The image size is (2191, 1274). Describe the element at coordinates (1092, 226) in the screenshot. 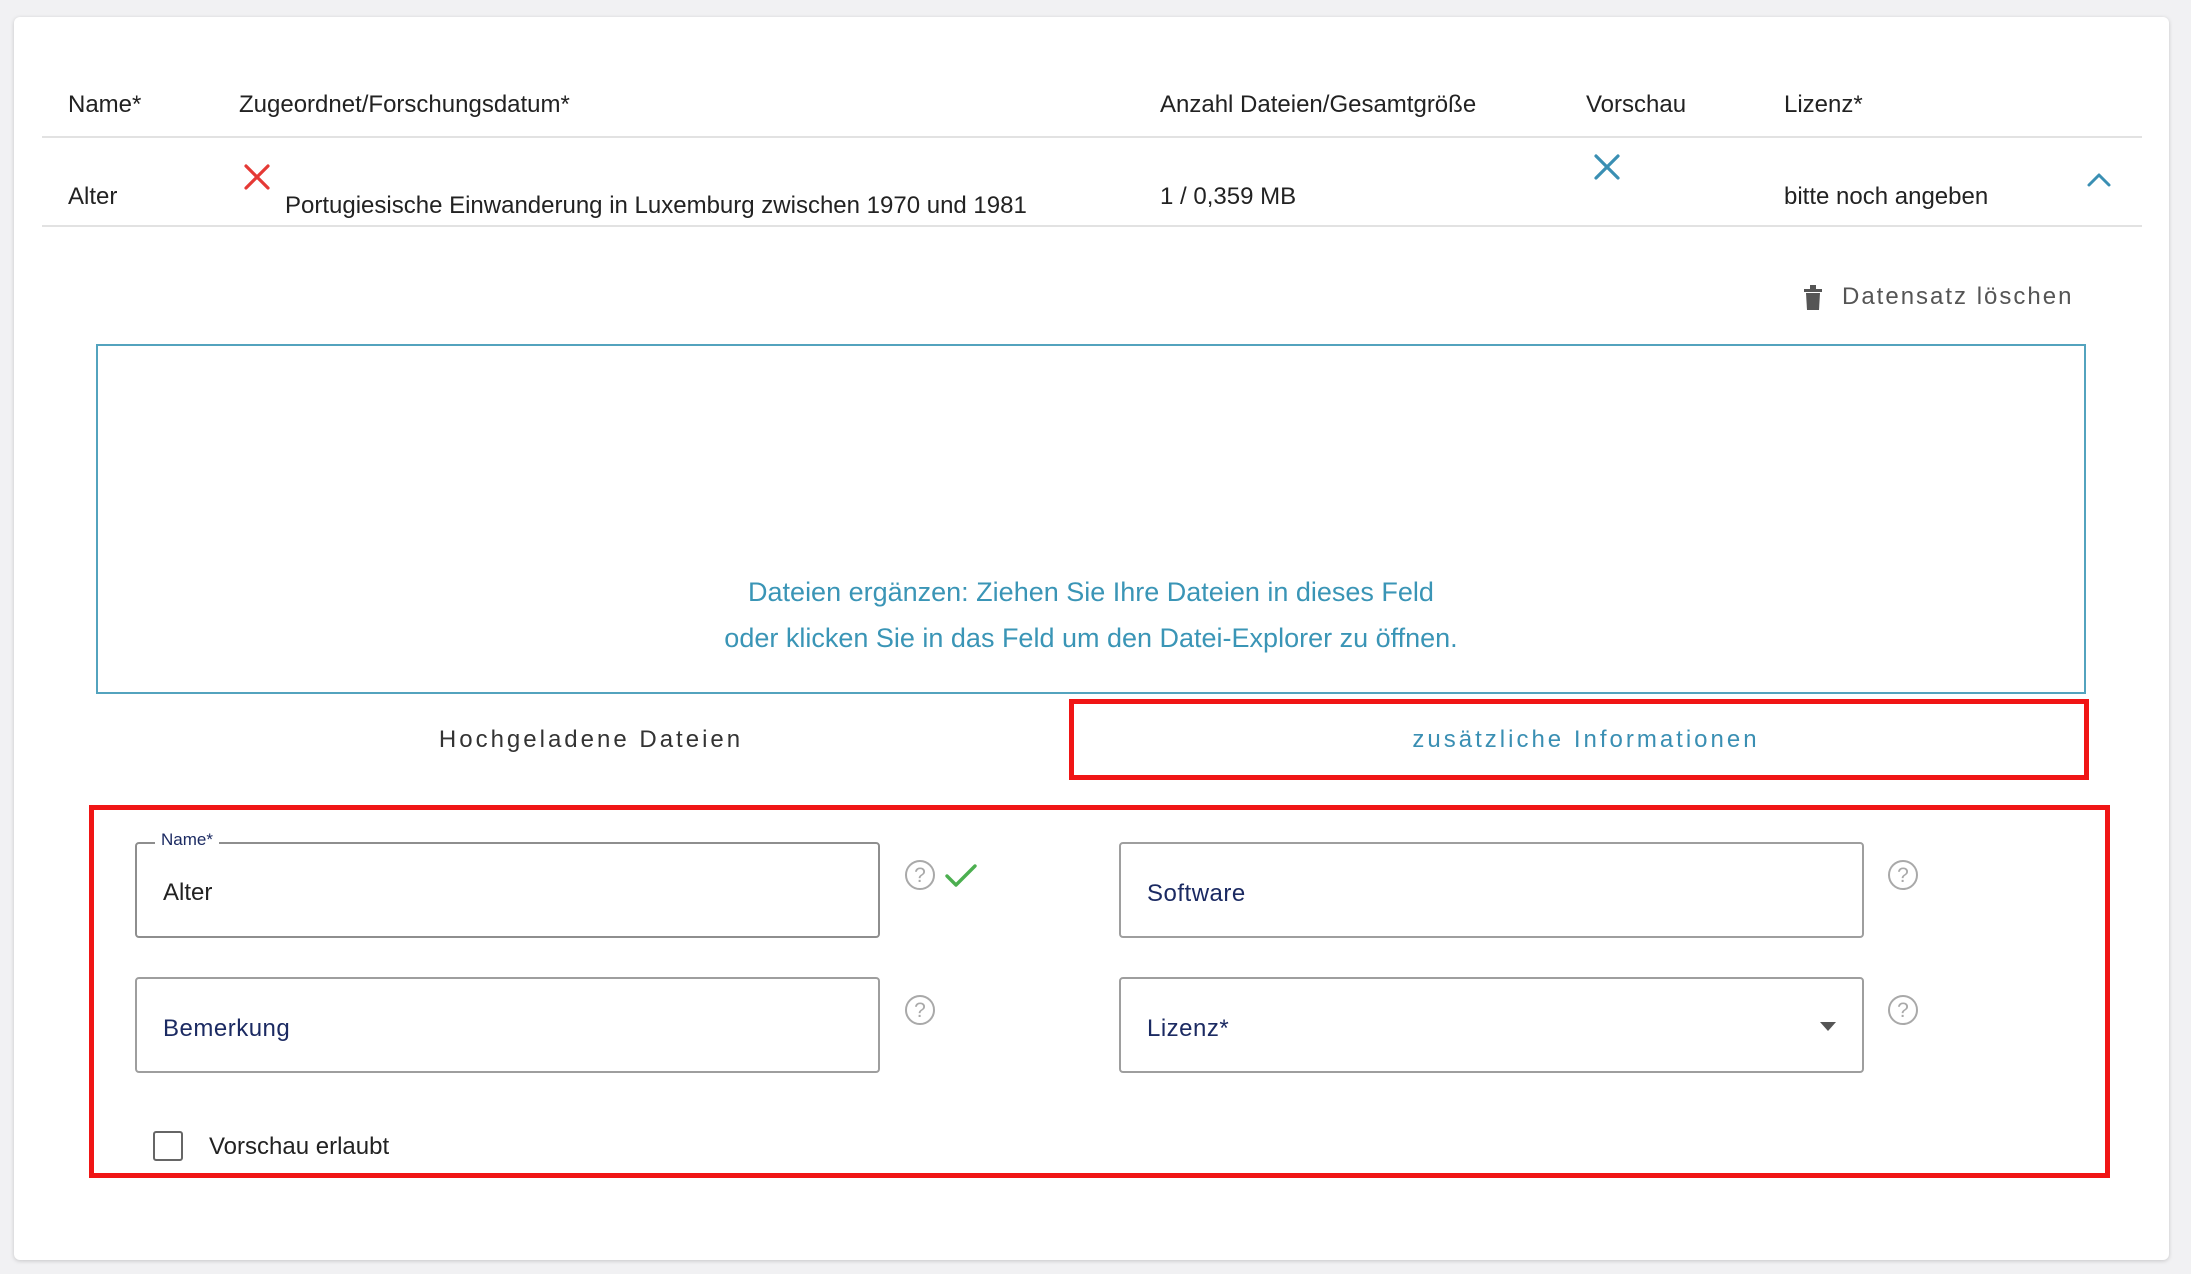

I see `row-divider` at that location.